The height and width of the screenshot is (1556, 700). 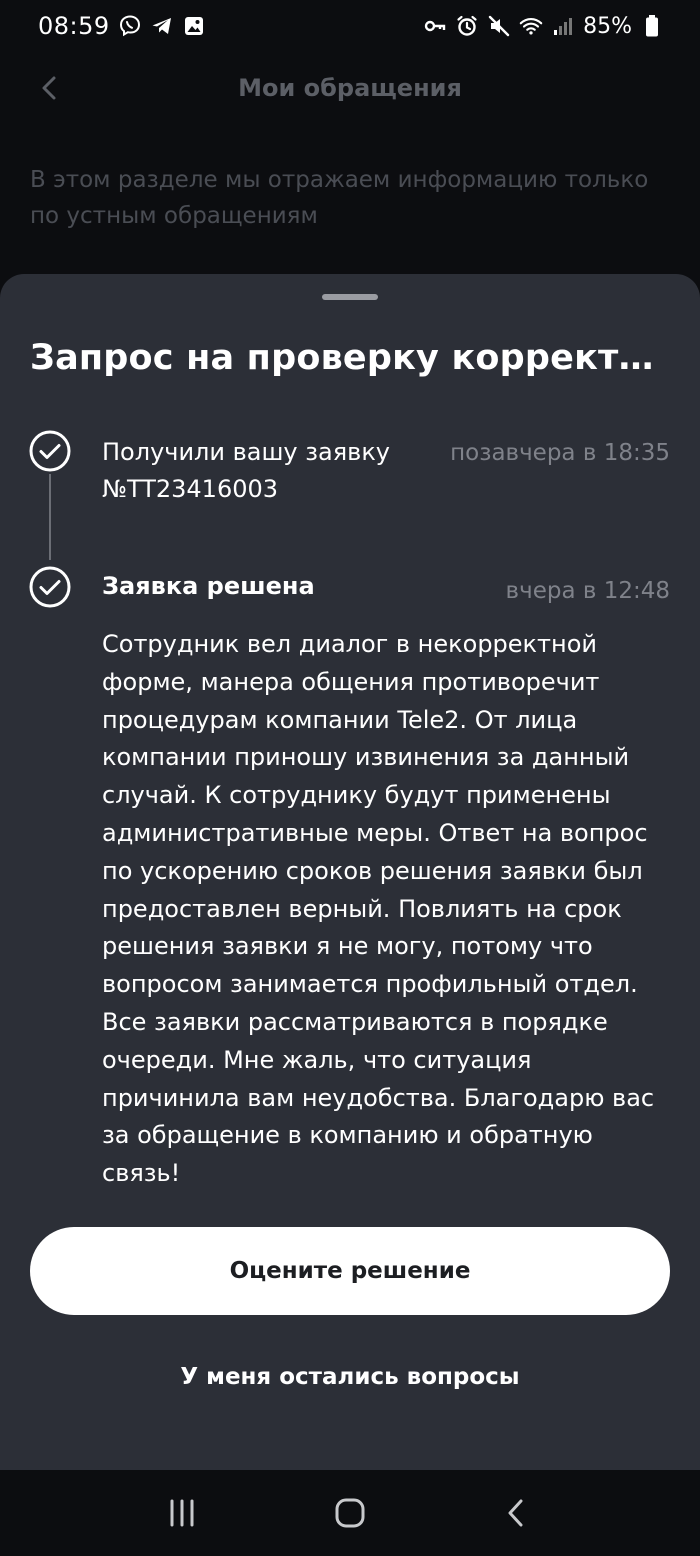 I want to click on battery-percent: 85%, so click(x=607, y=26).